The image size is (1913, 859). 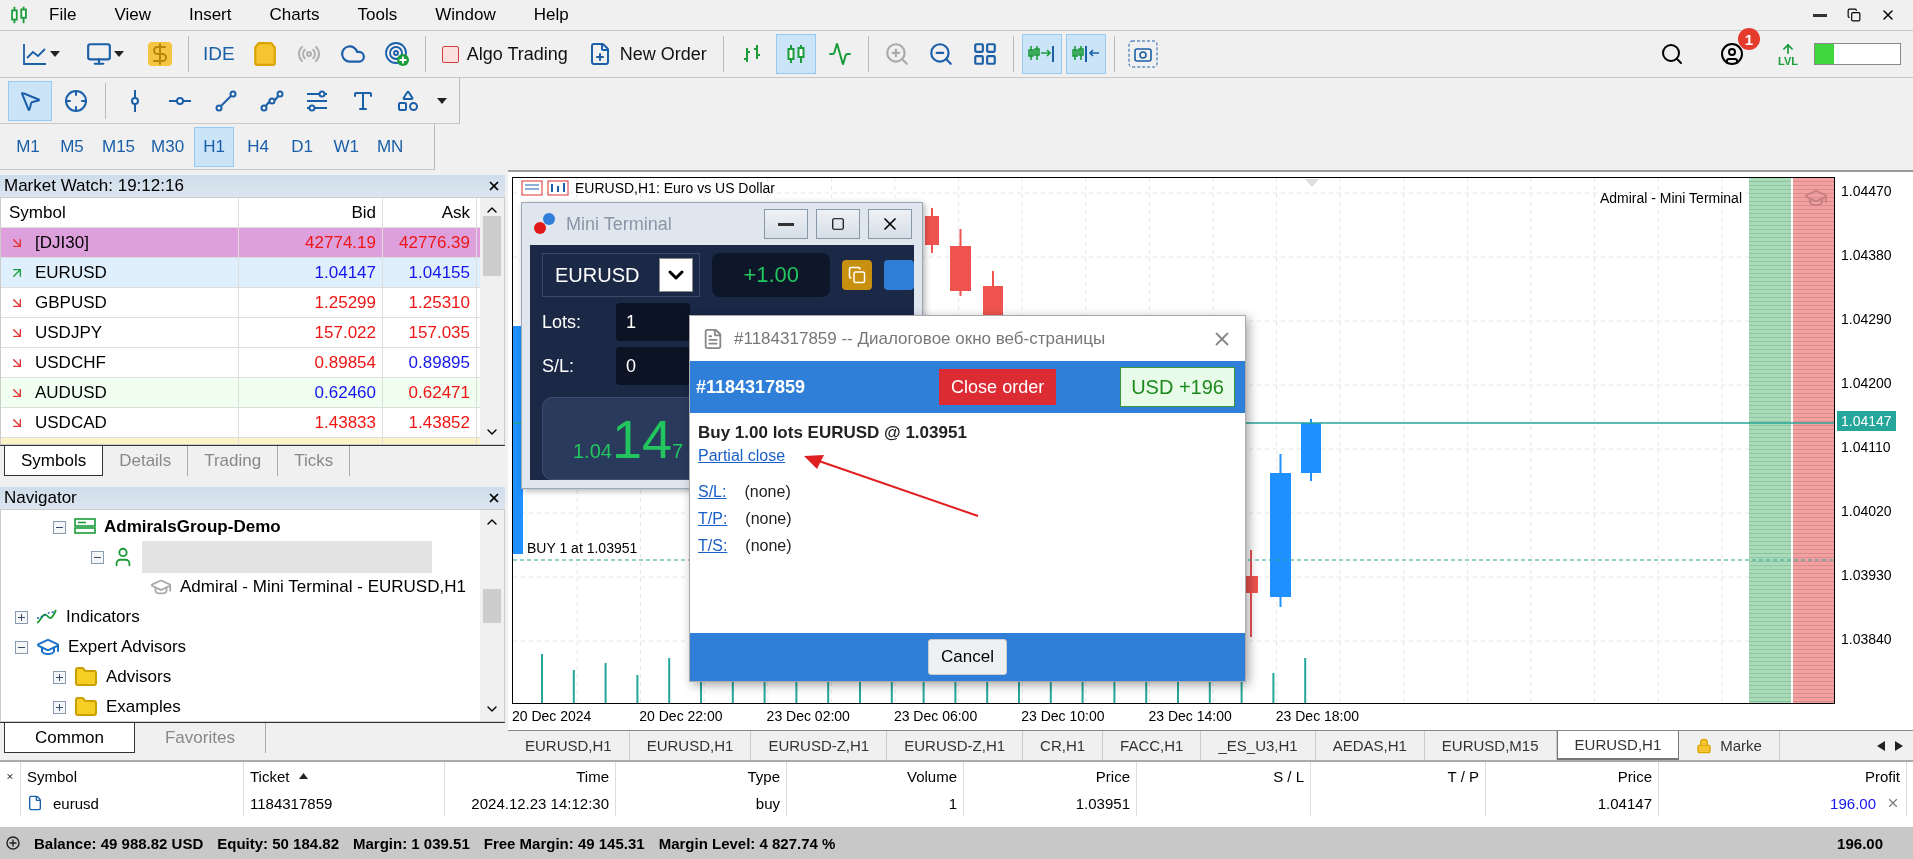 I want to click on tree-item: AdmiralsGroup-Demo, so click(x=192, y=527).